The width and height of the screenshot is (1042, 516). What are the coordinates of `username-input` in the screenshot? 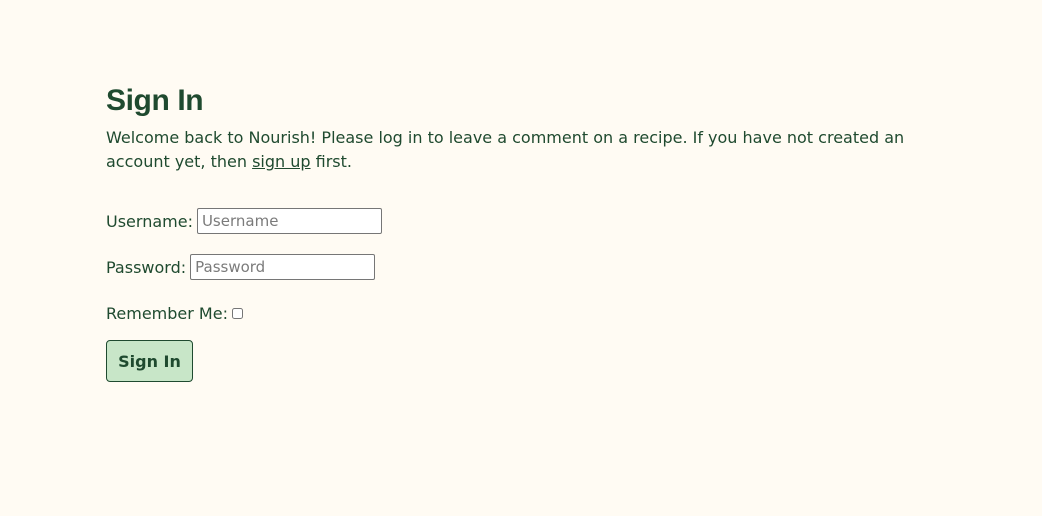 It's located at (289, 221).